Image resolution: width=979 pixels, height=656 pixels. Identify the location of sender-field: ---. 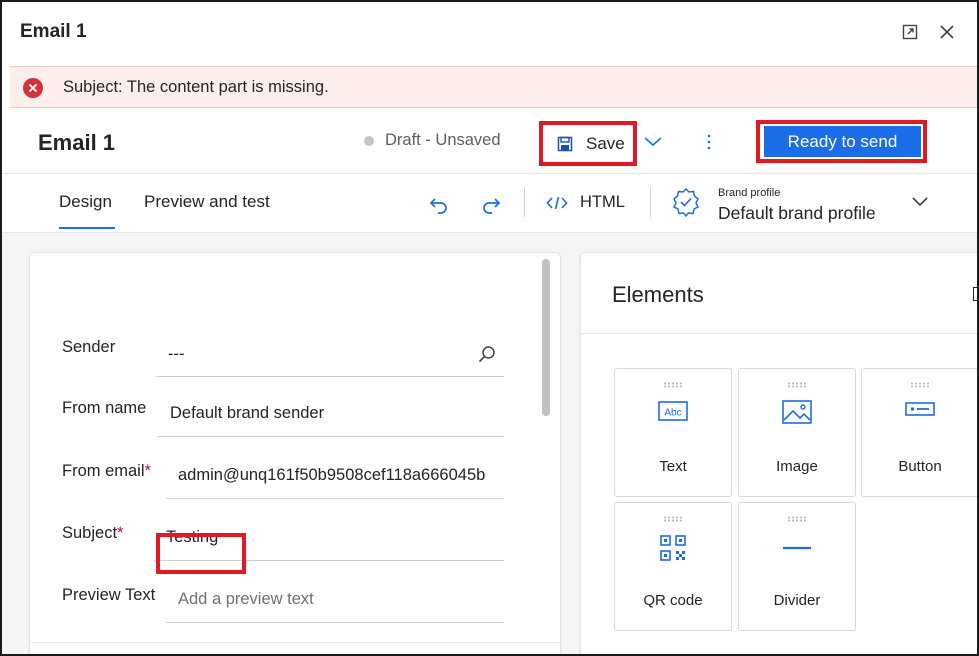
(330, 355).